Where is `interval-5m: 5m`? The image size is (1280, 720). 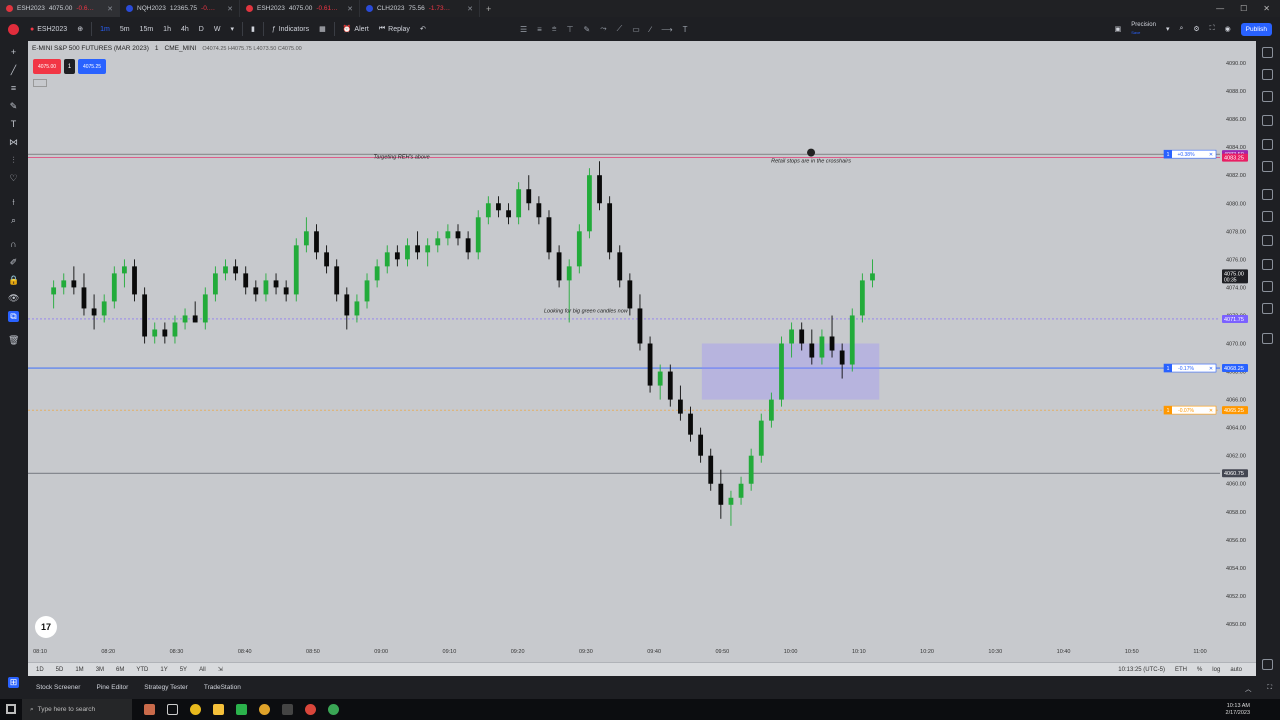
interval-5m: 5m is located at coordinates (125, 29).